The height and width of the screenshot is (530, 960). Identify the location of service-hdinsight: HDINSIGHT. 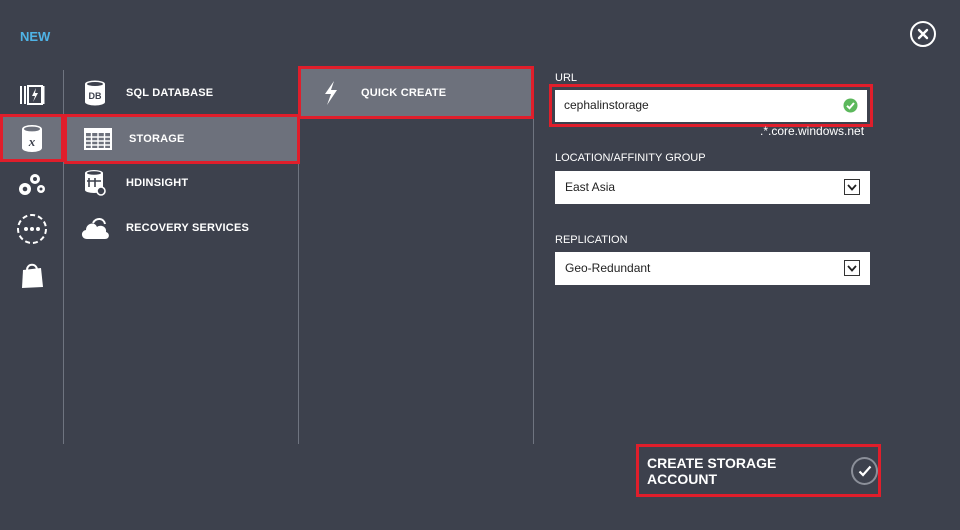
(181, 182).